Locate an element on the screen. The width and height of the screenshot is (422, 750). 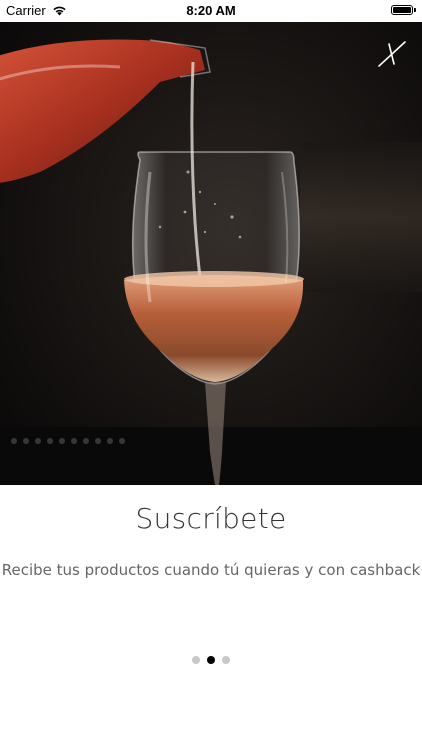
status-bar: Carrier 8:20 AM is located at coordinates (211, 11).